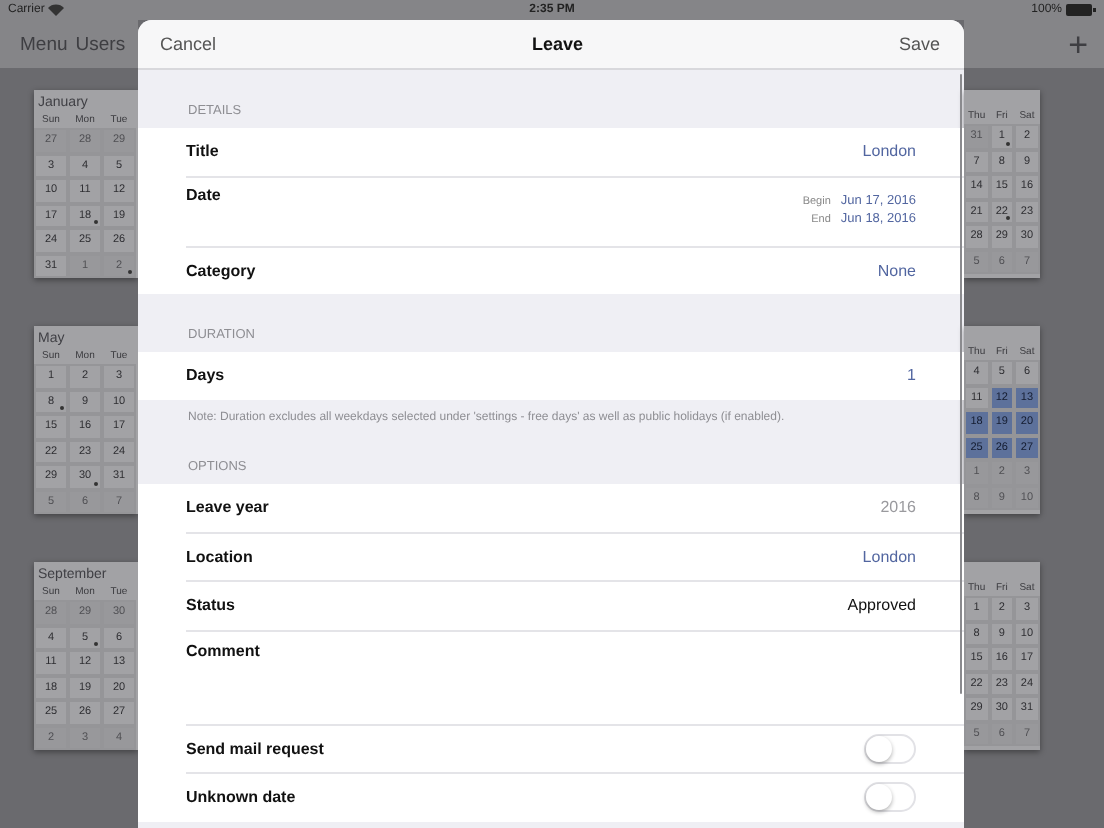 This screenshot has width=1104, height=828. I want to click on row-value: Approved, so click(881, 605).